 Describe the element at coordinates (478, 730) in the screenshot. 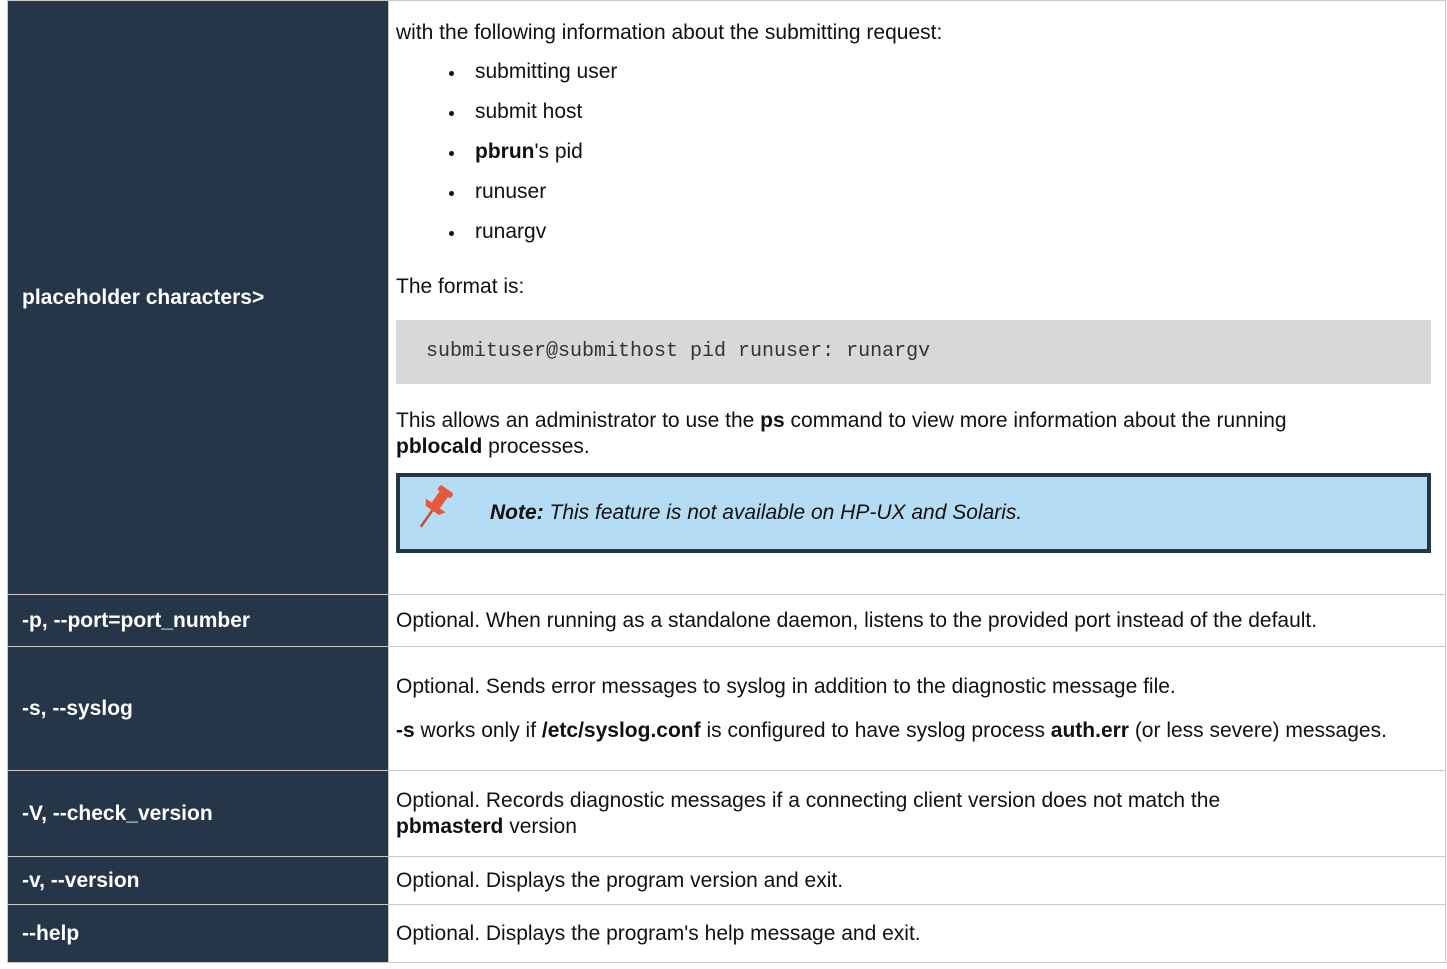

I see `syslog-detail-part: works only if` at that location.